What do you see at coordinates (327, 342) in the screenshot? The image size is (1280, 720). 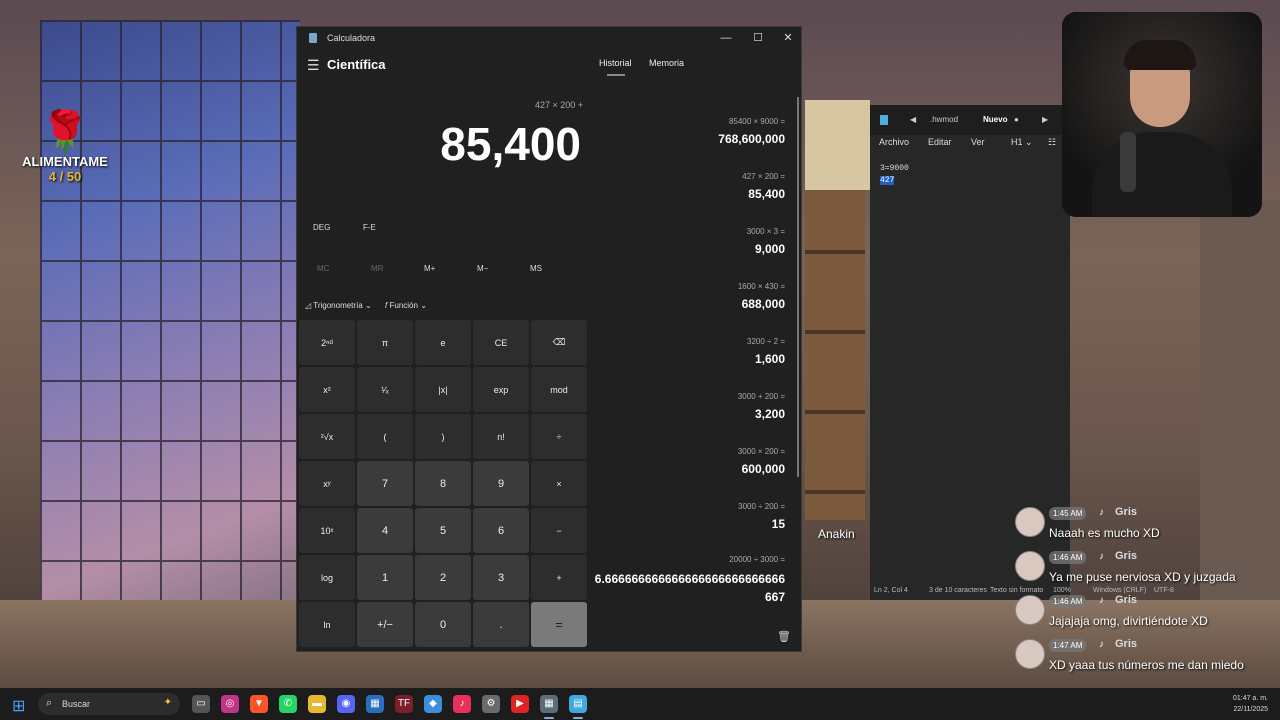 I see `key-button: 2ⁿᵈ` at bounding box center [327, 342].